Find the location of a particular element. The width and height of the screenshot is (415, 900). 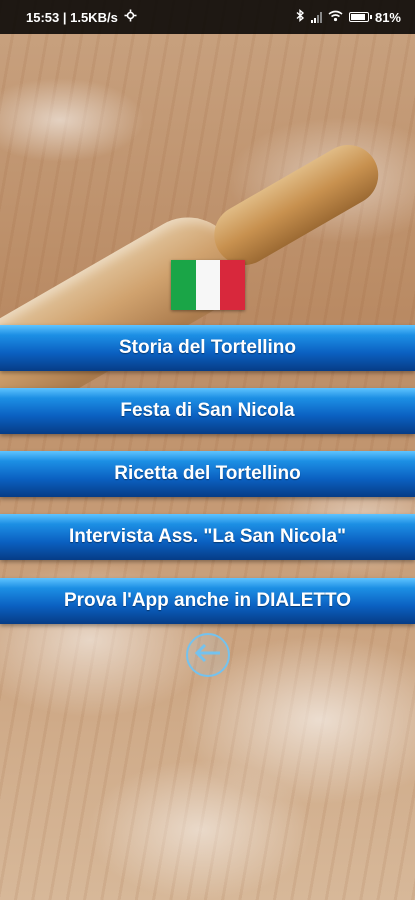

flag-red-stripe is located at coordinates (233, 285).